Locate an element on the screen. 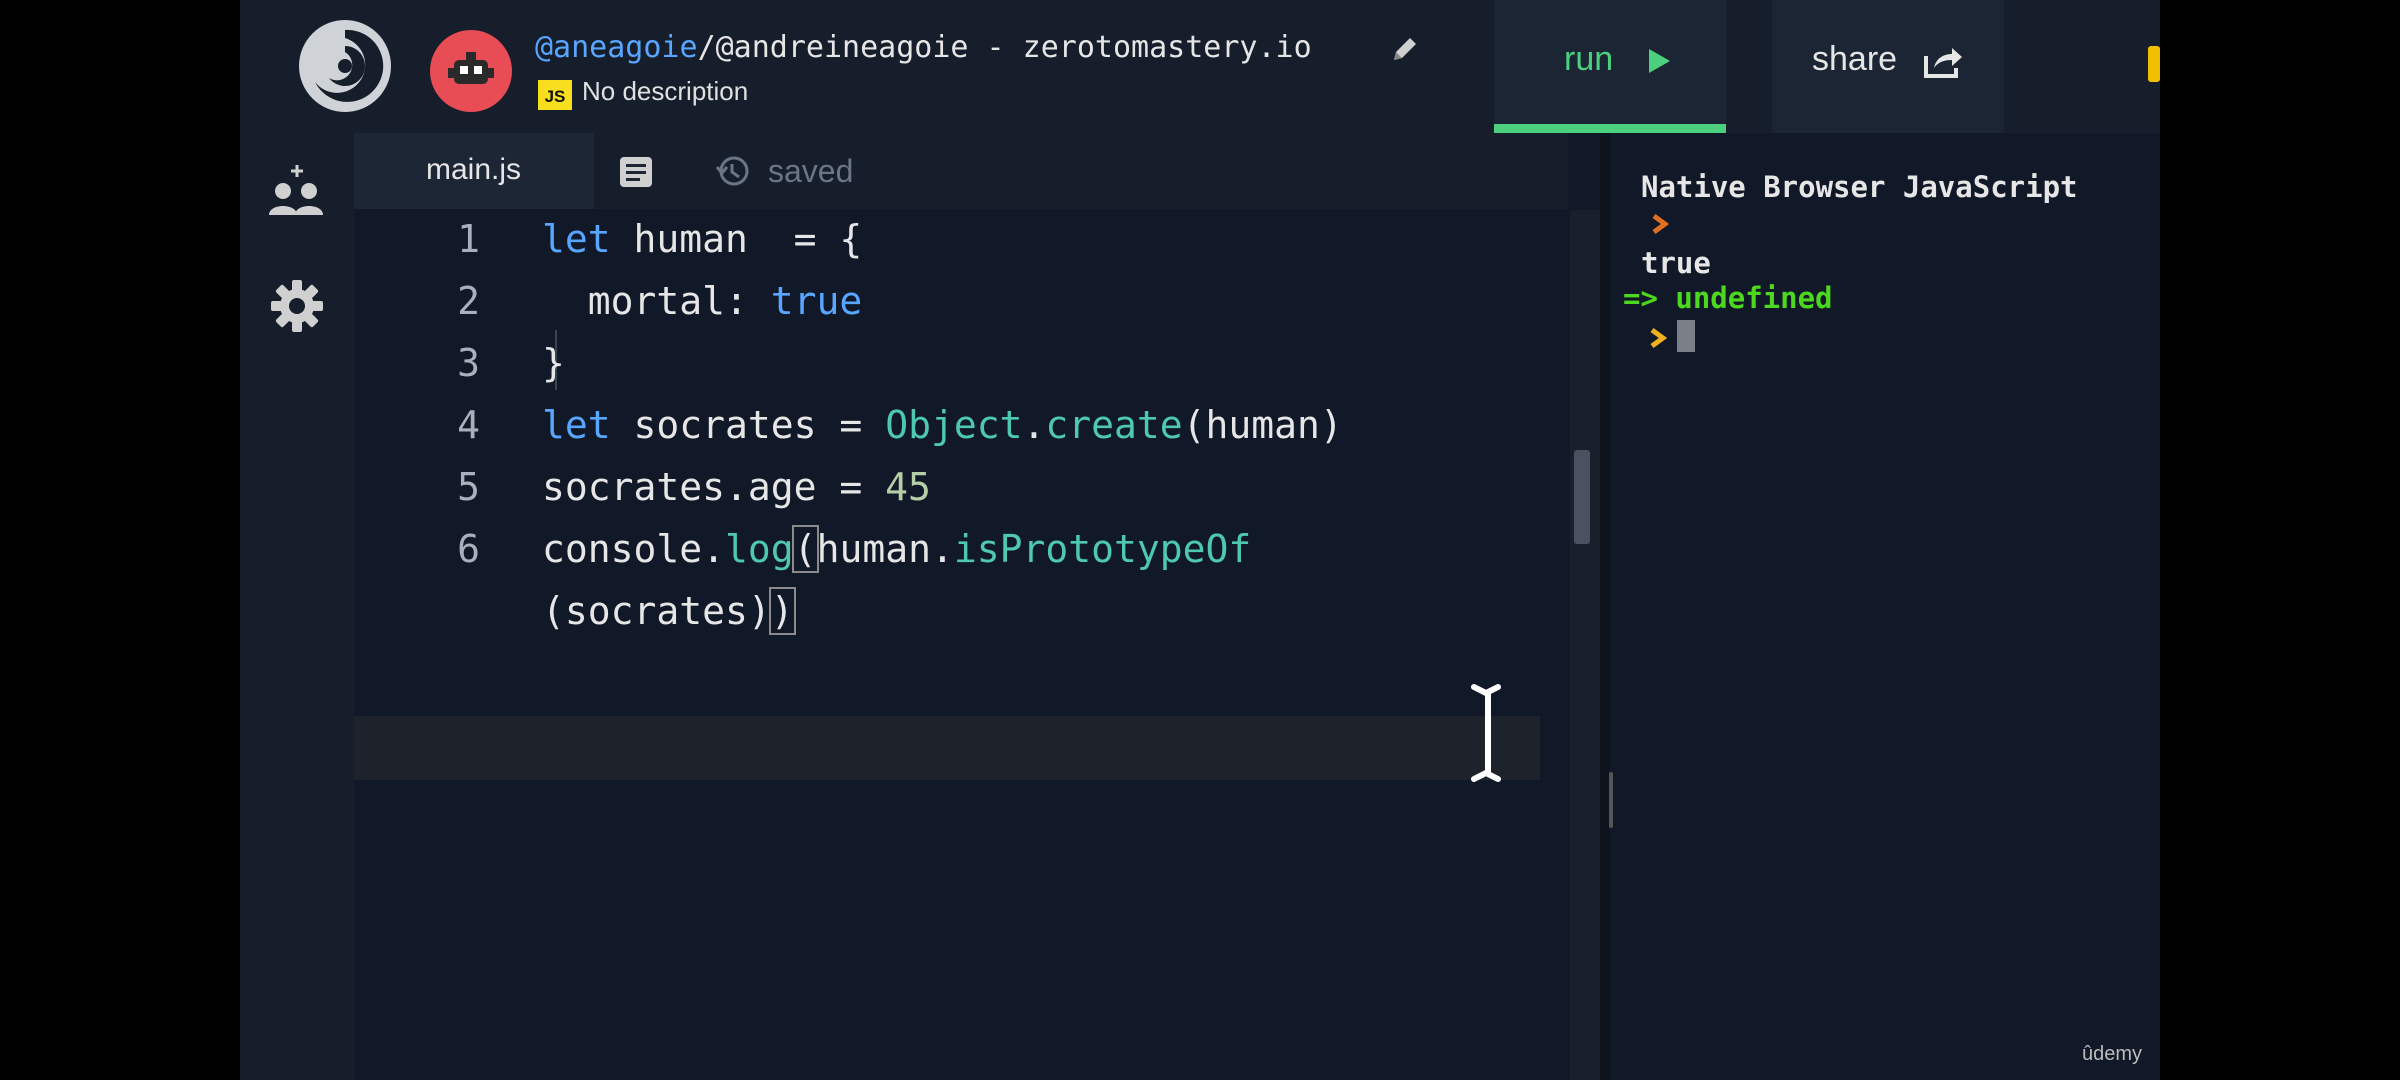 The image size is (2400, 1080). editor-scrollbar-thumb is located at coordinates (1582, 497).